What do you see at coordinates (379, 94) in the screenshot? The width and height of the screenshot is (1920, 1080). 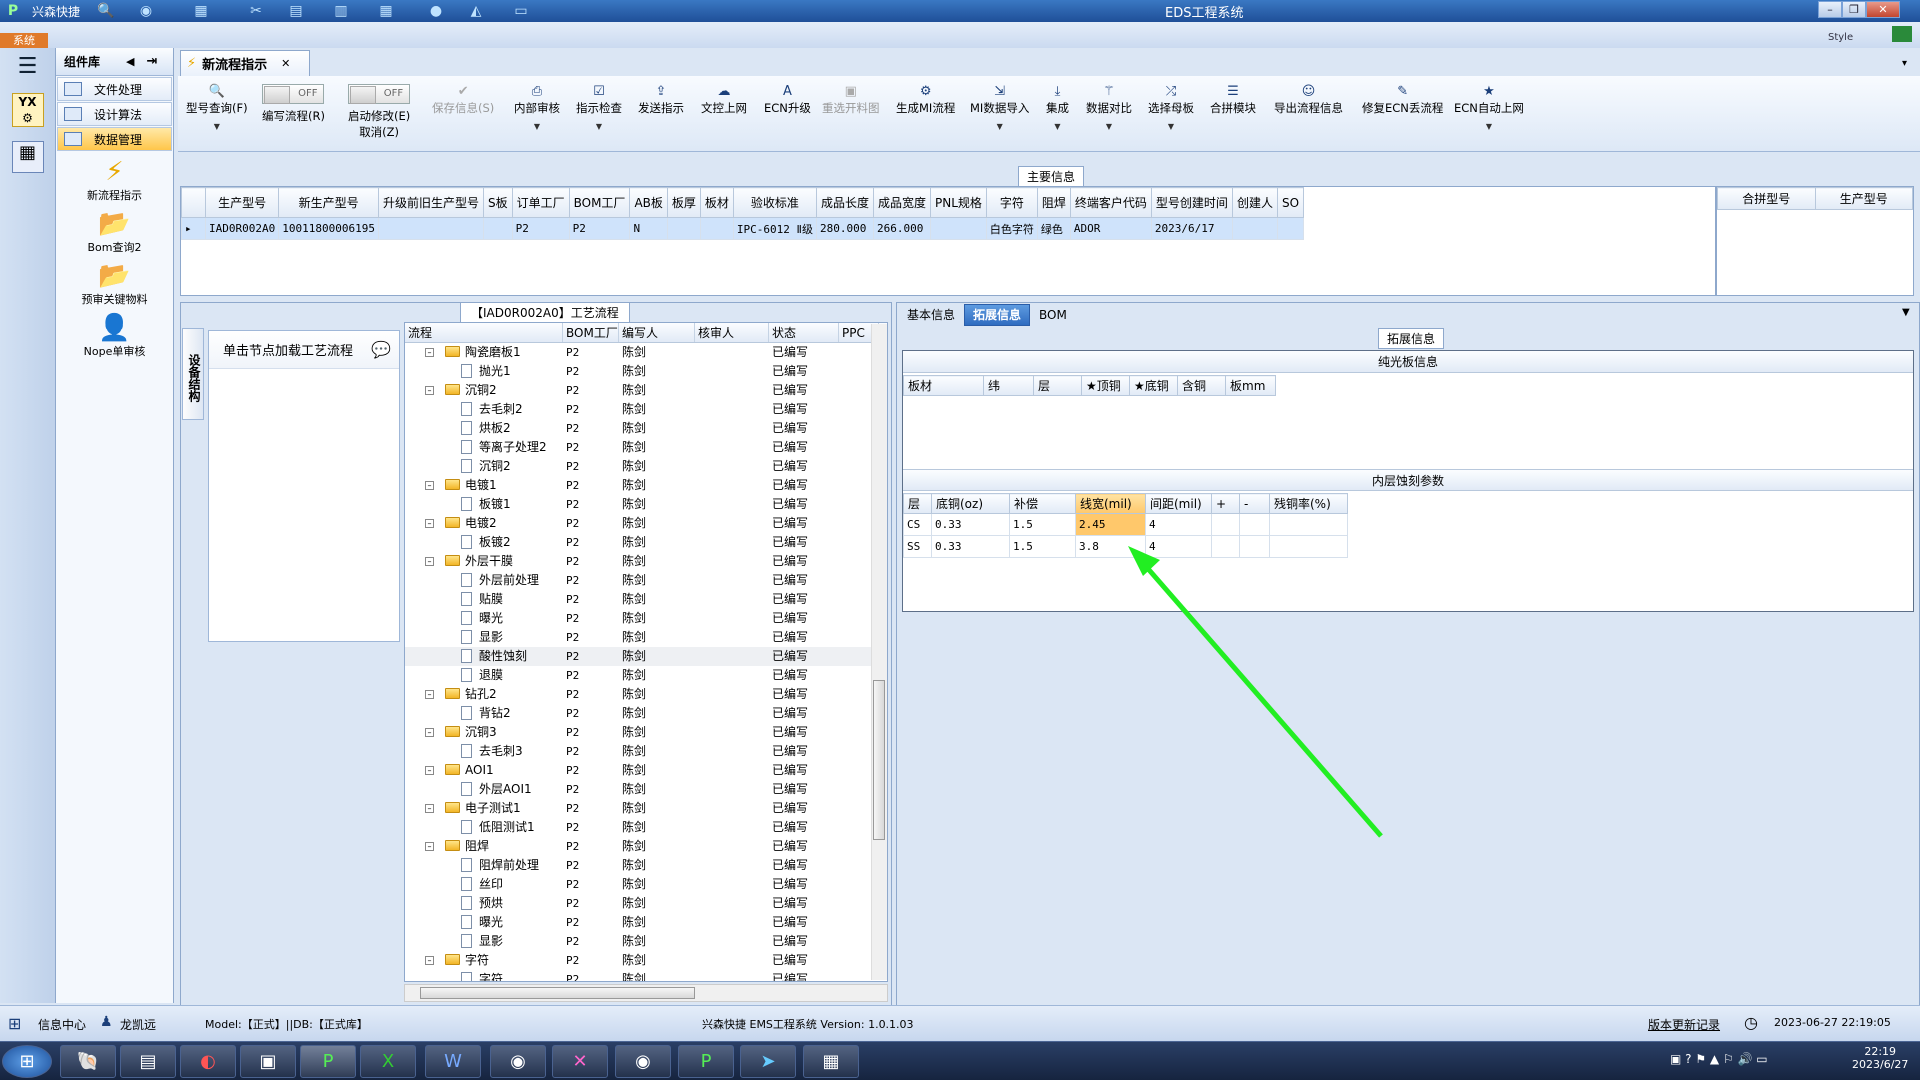 I see `toggle-switch: OFF` at bounding box center [379, 94].